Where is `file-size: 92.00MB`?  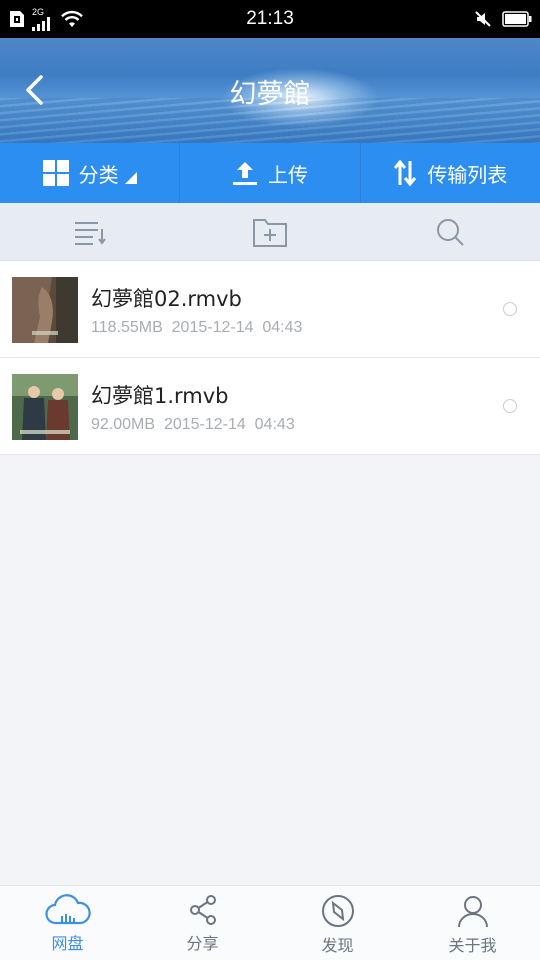
file-size: 92.00MB is located at coordinates (123, 424).